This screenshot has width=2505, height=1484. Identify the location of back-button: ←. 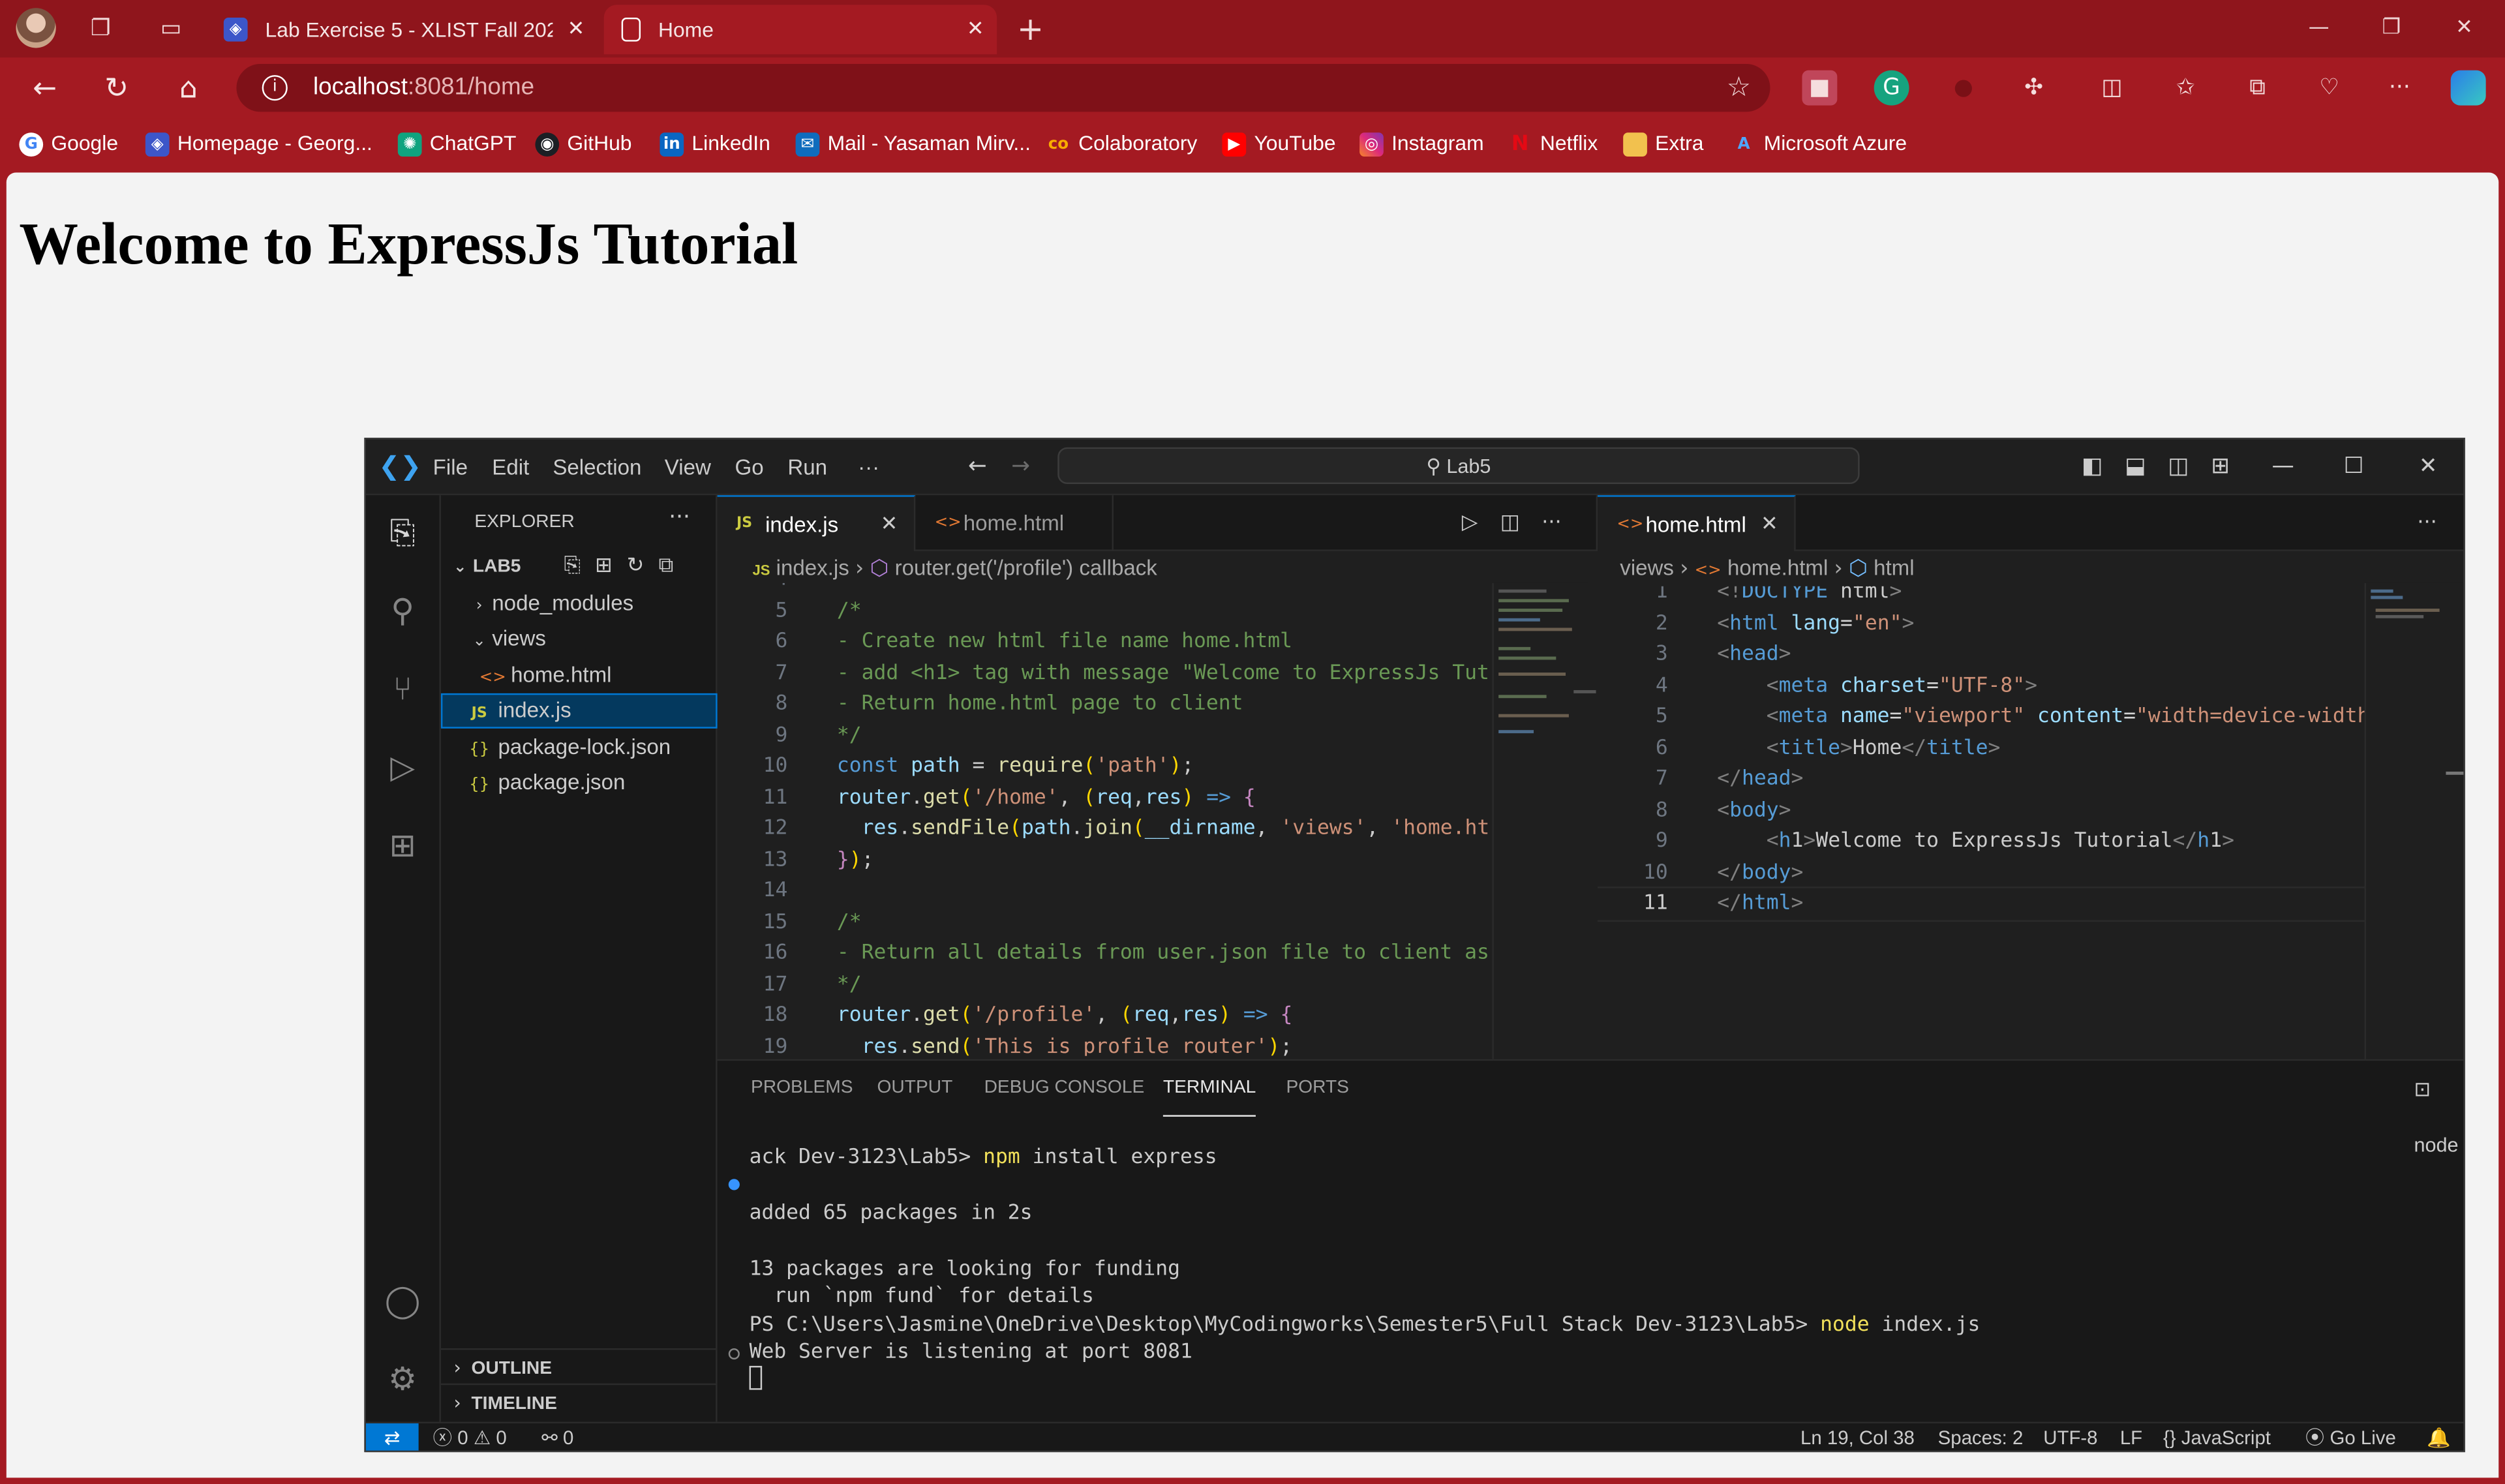
(45, 89).